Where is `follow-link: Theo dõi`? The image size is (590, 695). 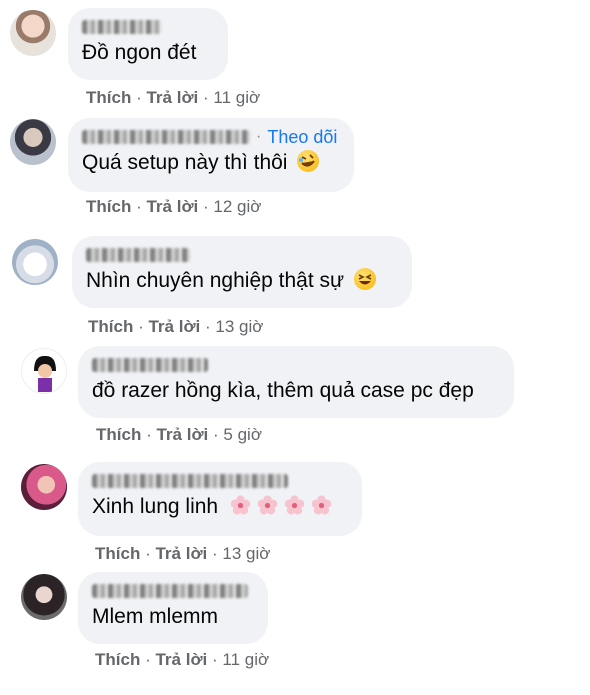 follow-link: Theo dõi is located at coordinates (302, 137).